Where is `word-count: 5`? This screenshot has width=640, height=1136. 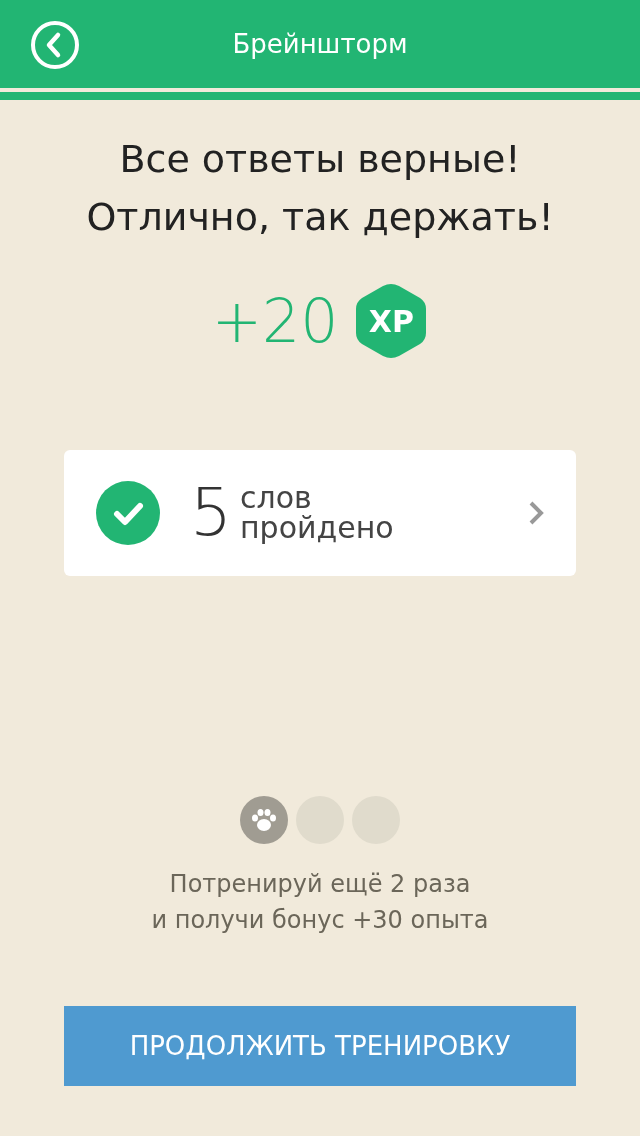 word-count: 5 is located at coordinates (211, 513).